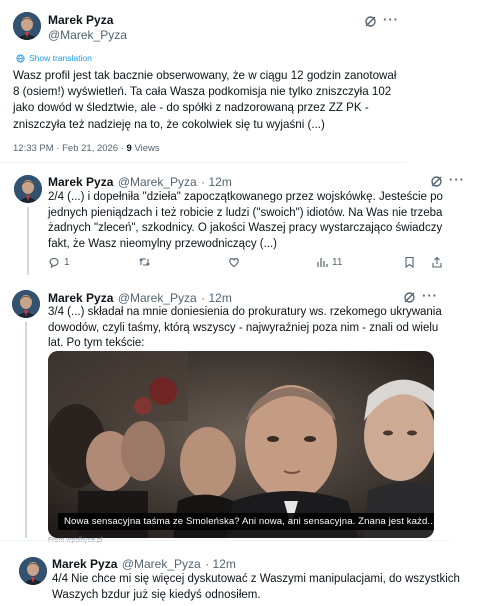 The width and height of the screenshot is (489, 606). I want to click on translate-globe-icon, so click(20, 58).